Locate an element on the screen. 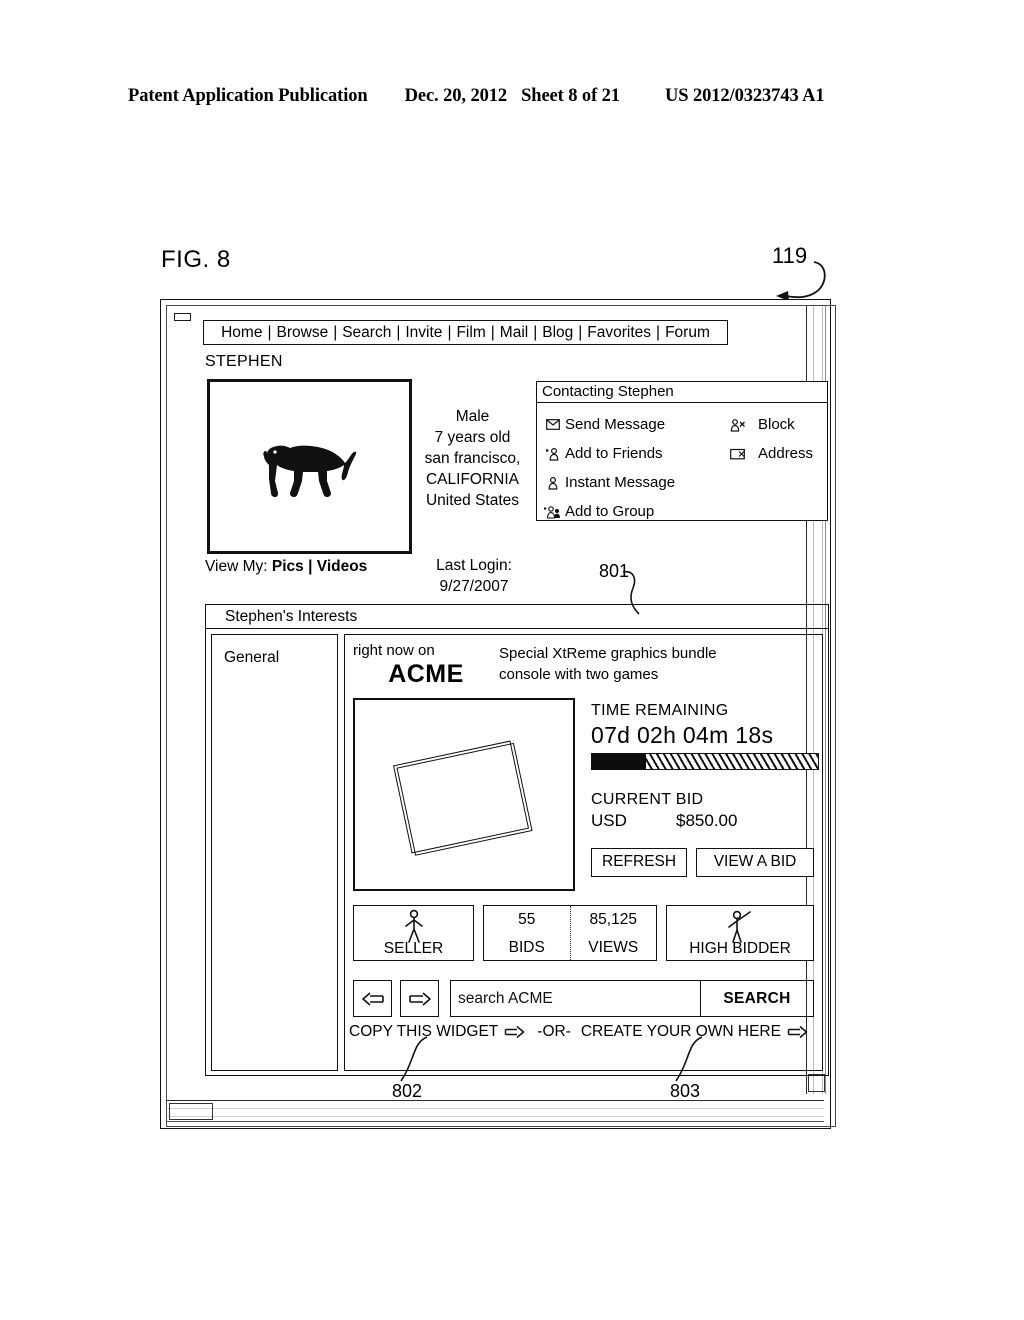  view-my-label: View My: is located at coordinates (236, 566).